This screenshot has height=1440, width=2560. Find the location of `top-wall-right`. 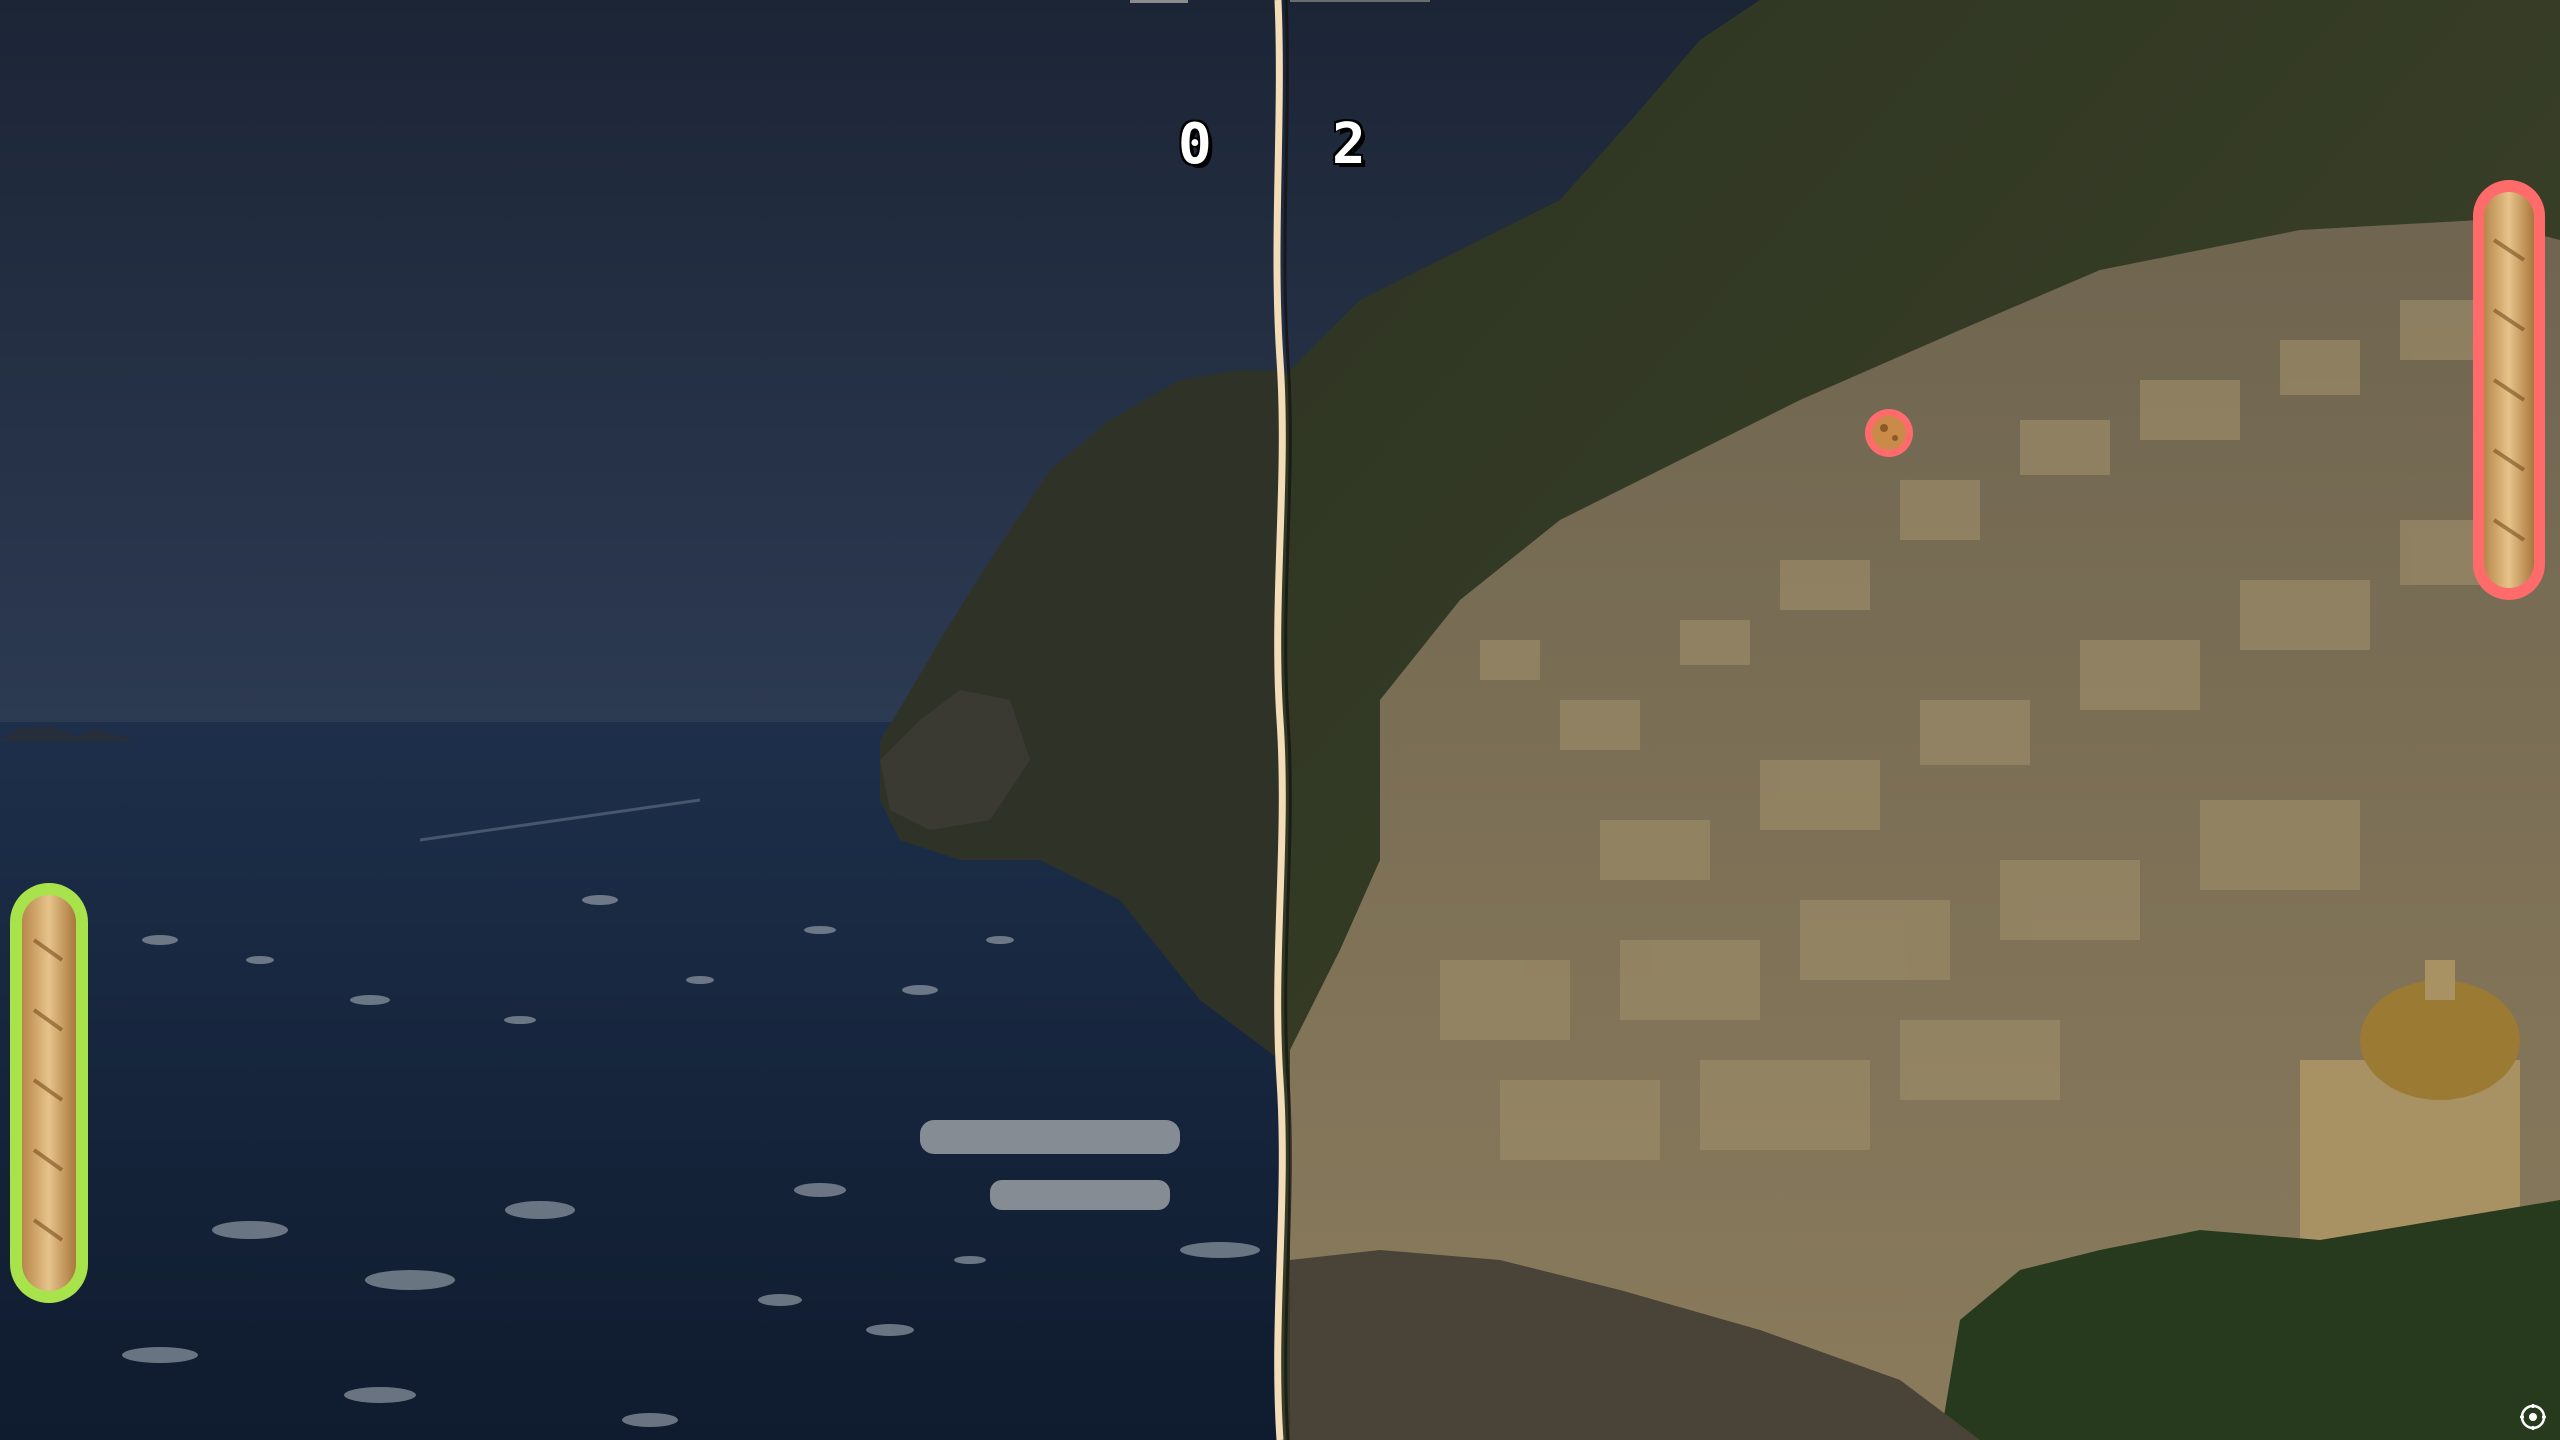

top-wall-right is located at coordinates (1360, 1).